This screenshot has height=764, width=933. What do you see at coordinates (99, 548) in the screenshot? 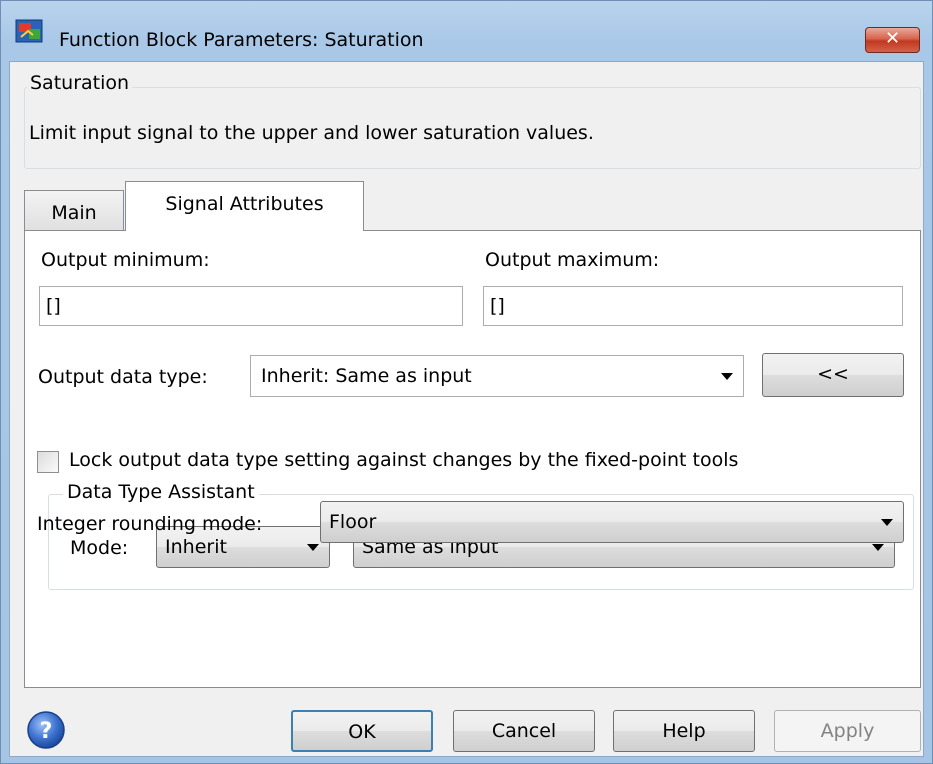
I see `mode-label: Mode:` at bounding box center [99, 548].